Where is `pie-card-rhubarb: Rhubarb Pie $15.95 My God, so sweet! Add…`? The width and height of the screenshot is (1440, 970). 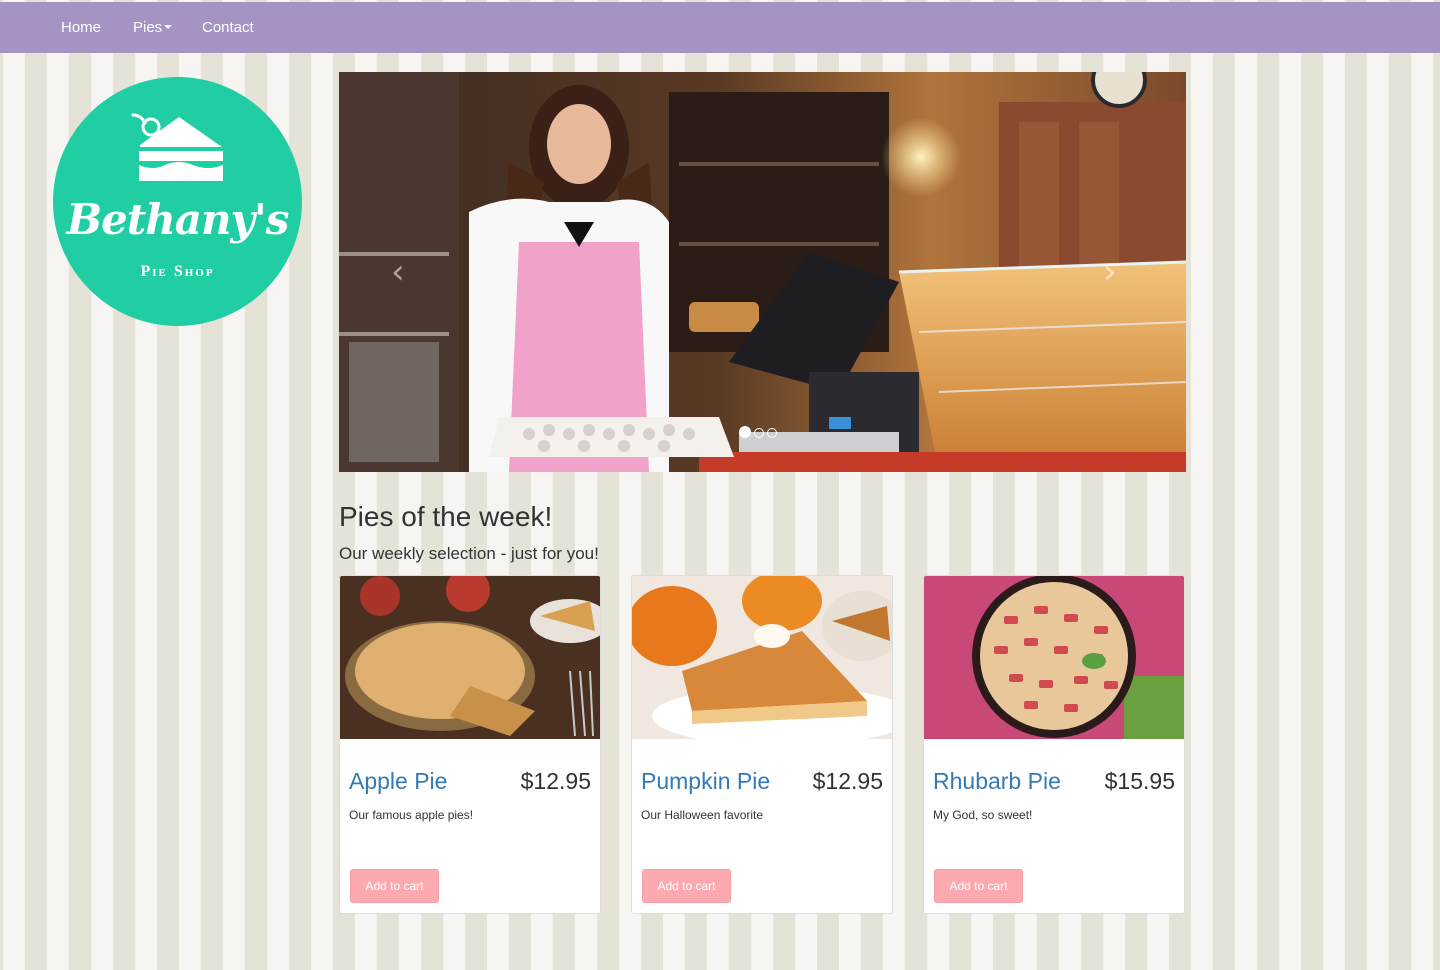 pie-card-rhubarb: Rhubarb Pie $15.95 My God, so sweet! Add… is located at coordinates (1054, 744).